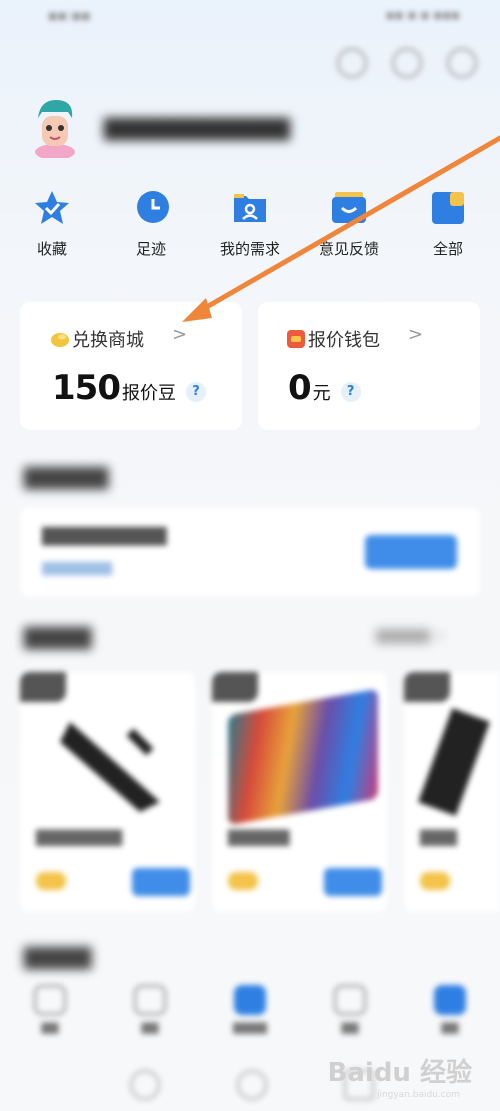  What do you see at coordinates (77, 568) in the screenshot?
I see `banner-subtext-blurred: ▇▇▇▇▇▇▇` at bounding box center [77, 568].